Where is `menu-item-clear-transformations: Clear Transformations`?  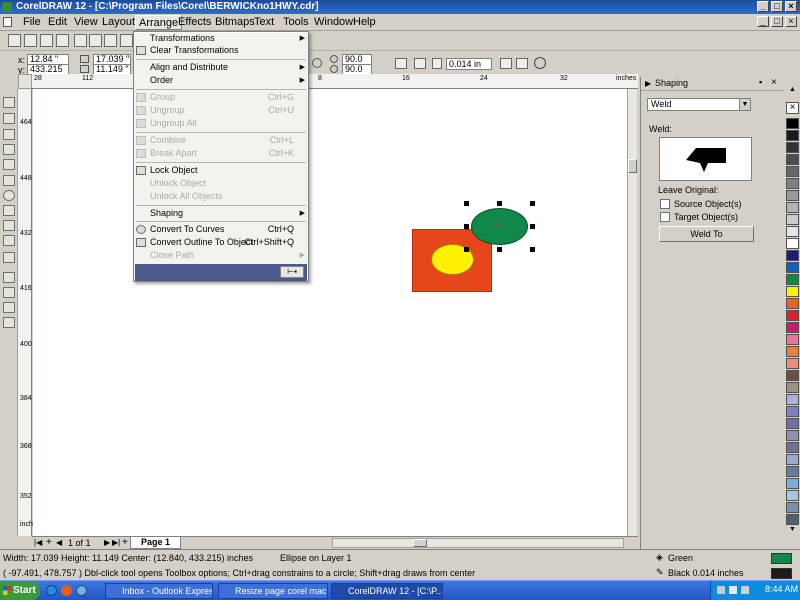
menu-item-clear-transformations: Clear Transformations is located at coordinates (194, 50).